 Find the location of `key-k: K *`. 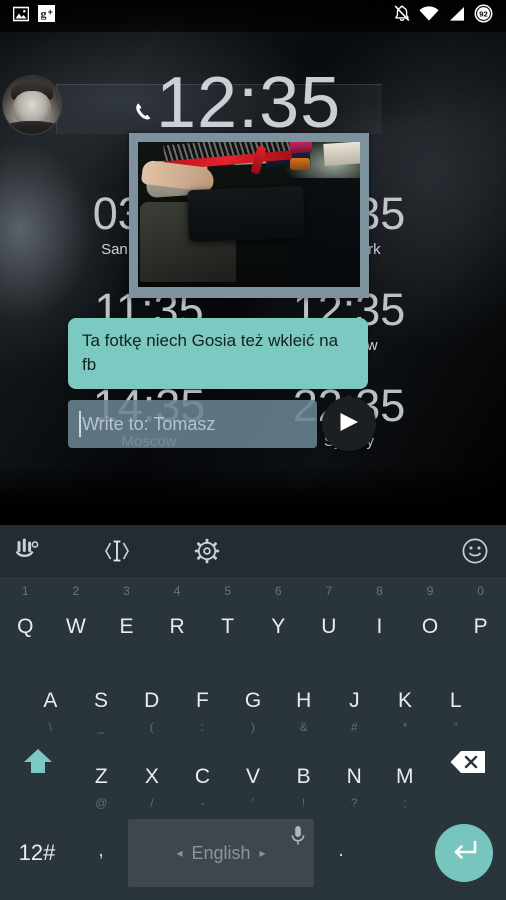

key-k: K * is located at coordinates (405, 697).